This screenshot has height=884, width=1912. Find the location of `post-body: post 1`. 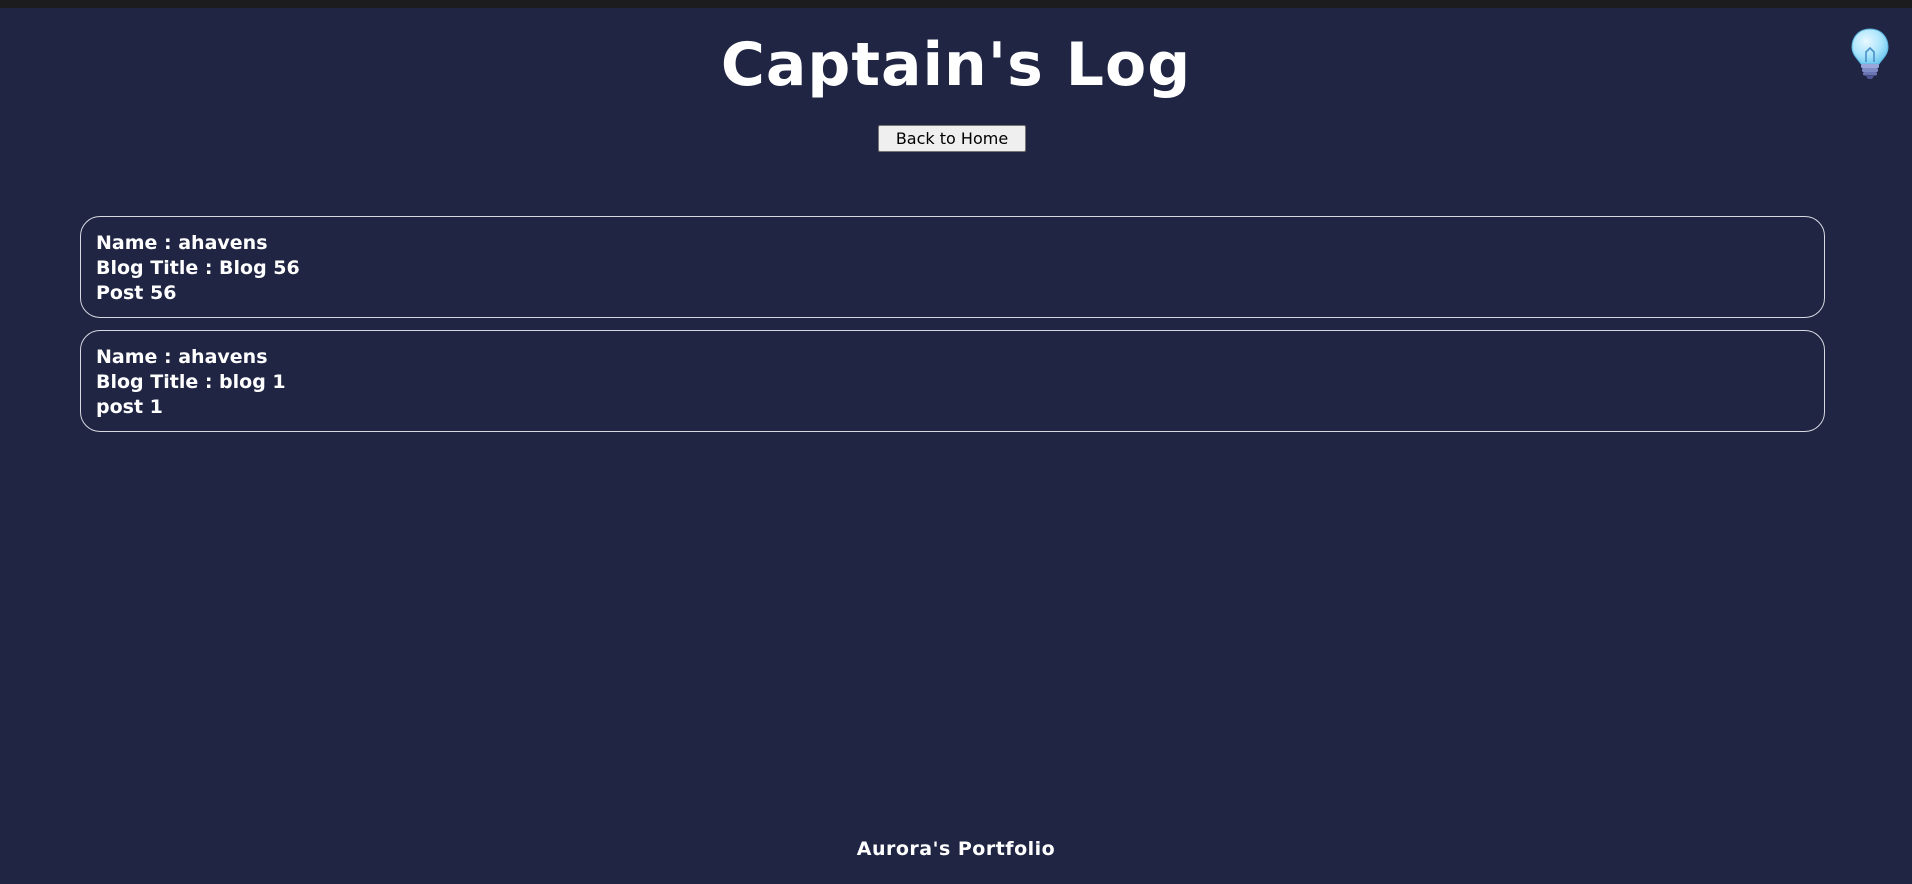

post-body: post 1 is located at coordinates (129, 407).